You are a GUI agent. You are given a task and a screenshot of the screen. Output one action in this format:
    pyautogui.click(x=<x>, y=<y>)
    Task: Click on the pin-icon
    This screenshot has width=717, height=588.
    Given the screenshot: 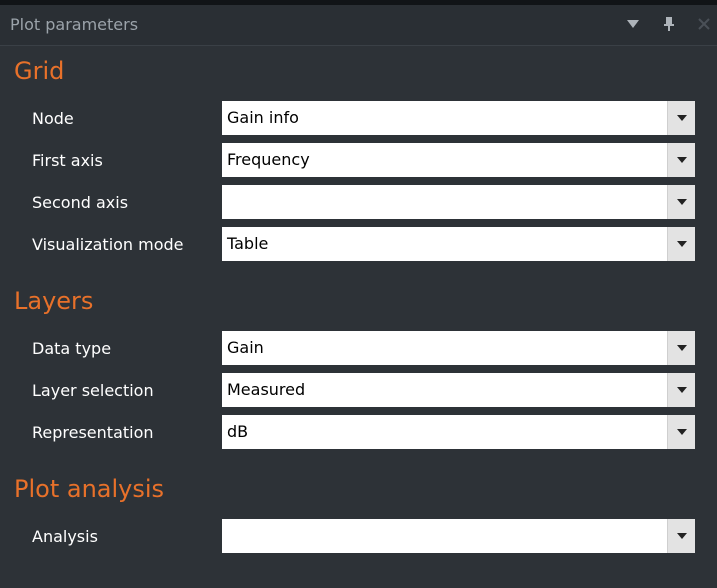 What is the action you would take?
    pyautogui.click(x=669, y=24)
    